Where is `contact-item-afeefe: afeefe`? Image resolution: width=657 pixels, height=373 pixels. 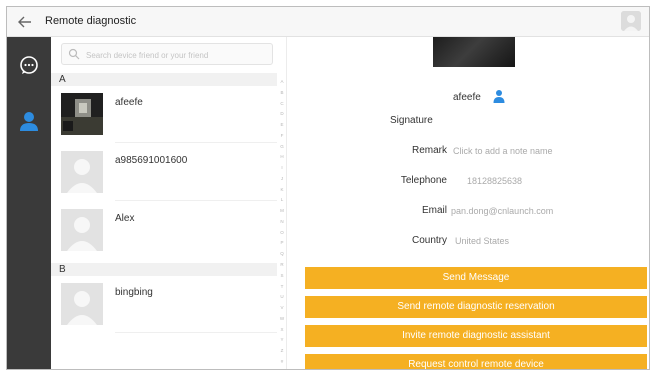 contact-item-afeefe: afeefe is located at coordinates (164, 115).